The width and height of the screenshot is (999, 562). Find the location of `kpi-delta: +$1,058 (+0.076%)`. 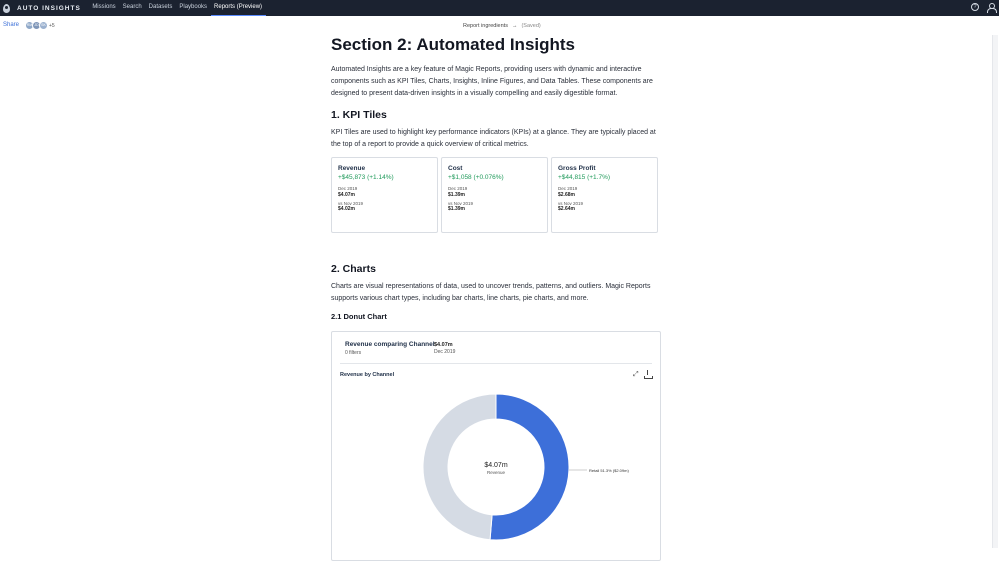

kpi-delta: +$1,058 (+0.076%) is located at coordinates (476, 177).